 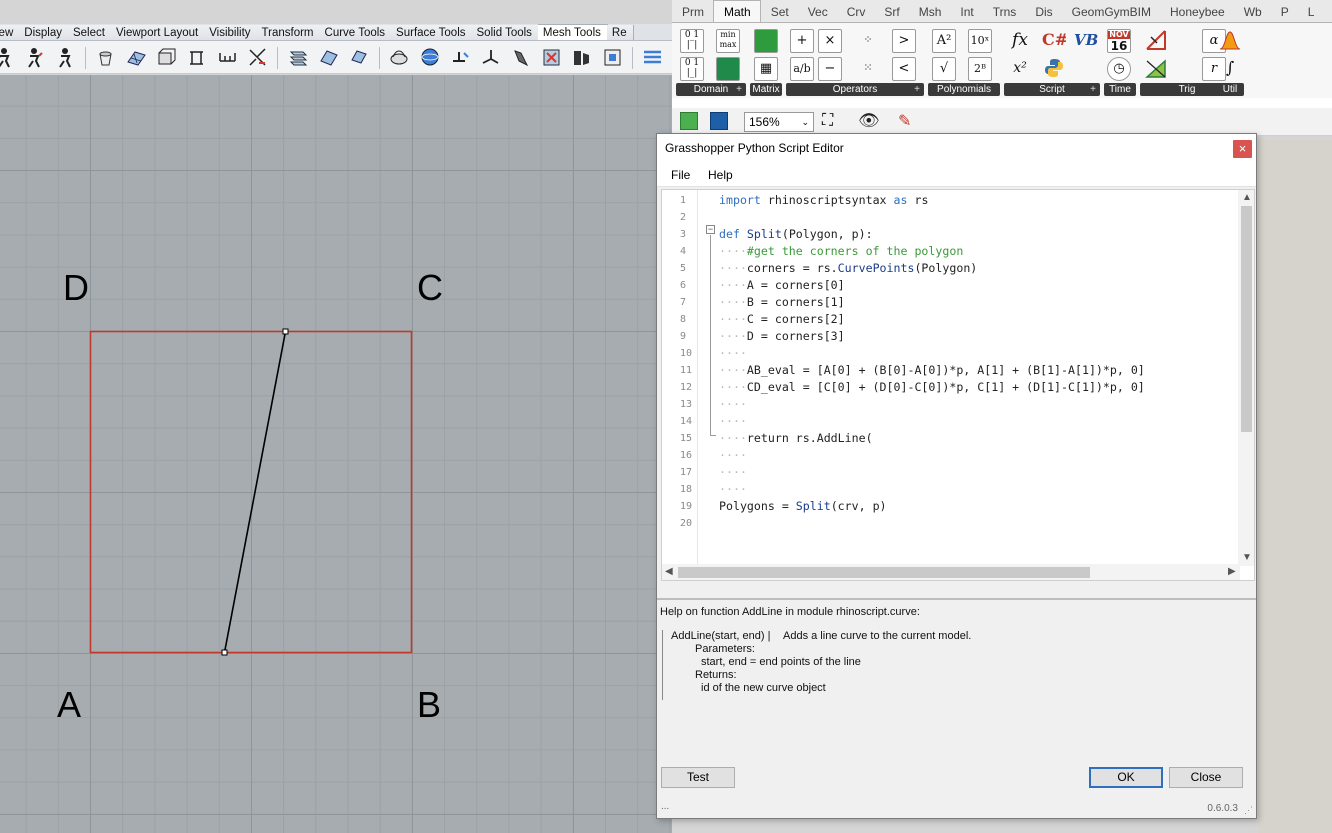 I want to click on mesh-extract-icon, so click(x=460, y=57).